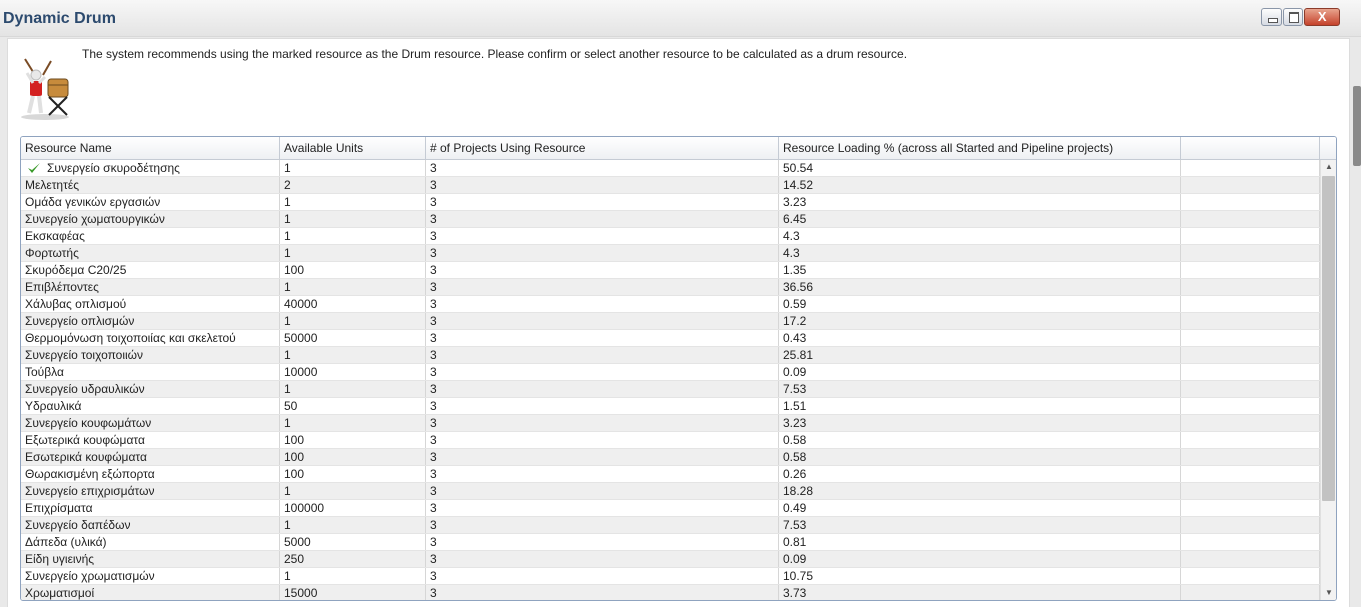 This screenshot has height=607, width=1361. I want to click on window-scrollbar-thumb, so click(1357, 126).